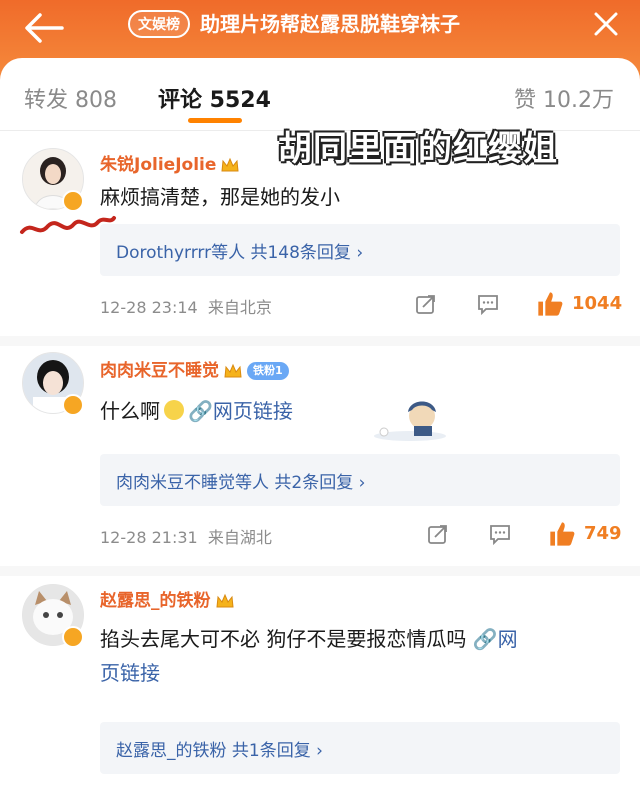 The image size is (640, 798). What do you see at coordinates (70, 98) in the screenshot?
I see `tab-reposts: 转发 808` at bounding box center [70, 98].